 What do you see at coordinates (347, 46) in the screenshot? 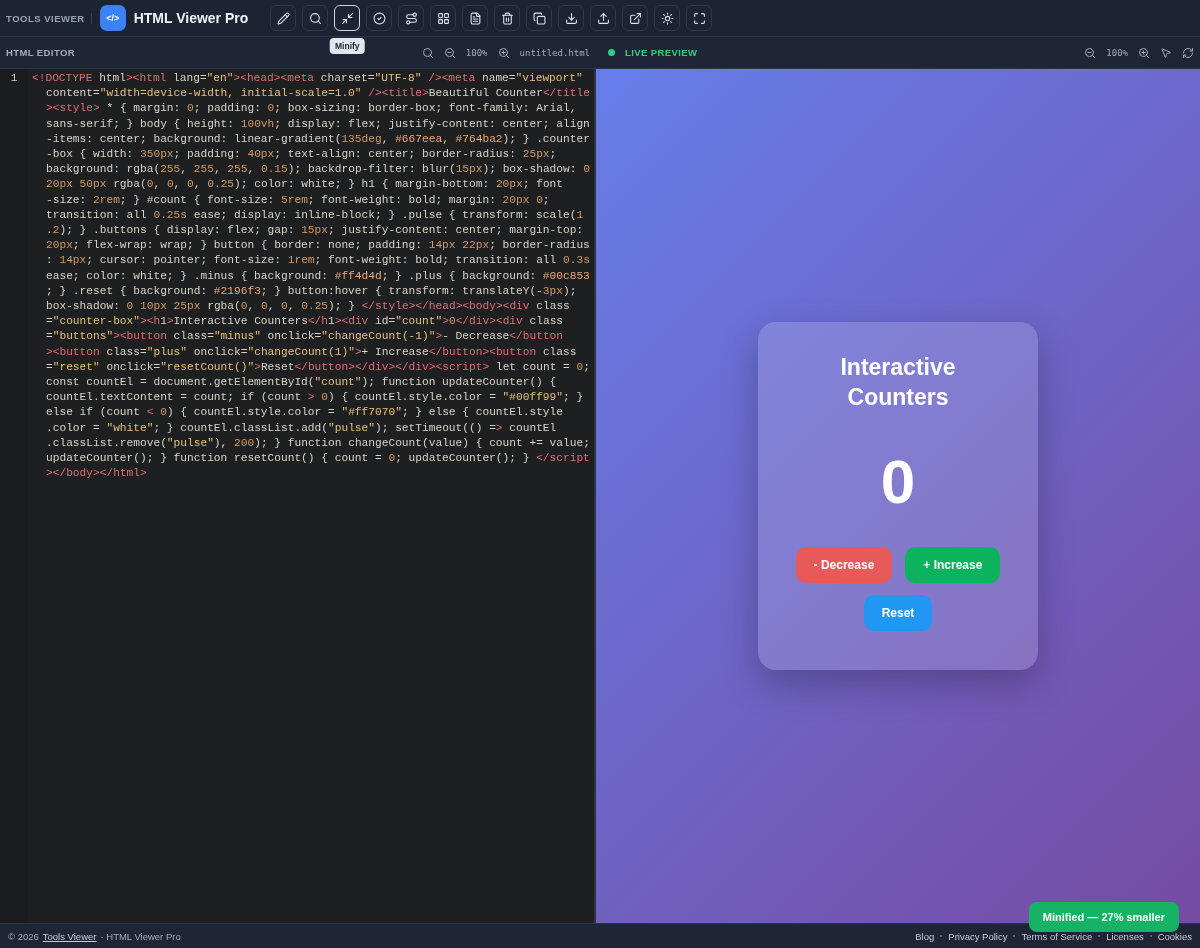
I see `tooltip: Minify` at bounding box center [347, 46].